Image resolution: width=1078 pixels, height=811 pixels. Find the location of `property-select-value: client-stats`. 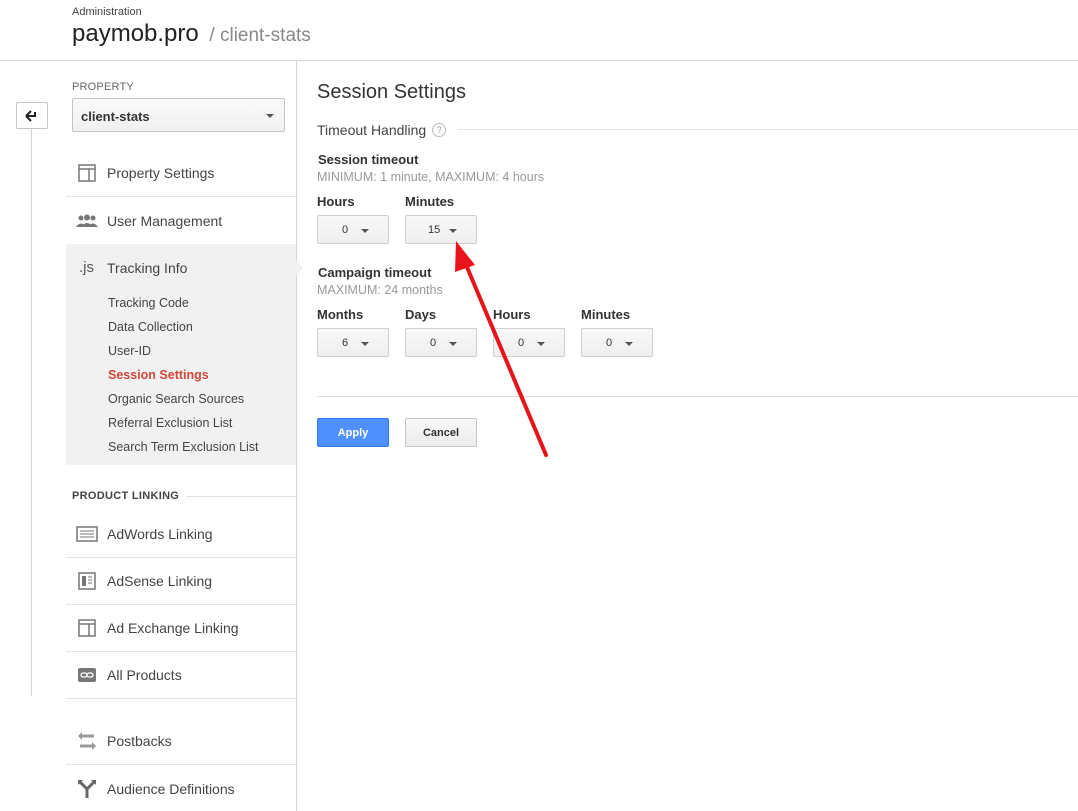

property-select-value: client-stats is located at coordinates (115, 116).